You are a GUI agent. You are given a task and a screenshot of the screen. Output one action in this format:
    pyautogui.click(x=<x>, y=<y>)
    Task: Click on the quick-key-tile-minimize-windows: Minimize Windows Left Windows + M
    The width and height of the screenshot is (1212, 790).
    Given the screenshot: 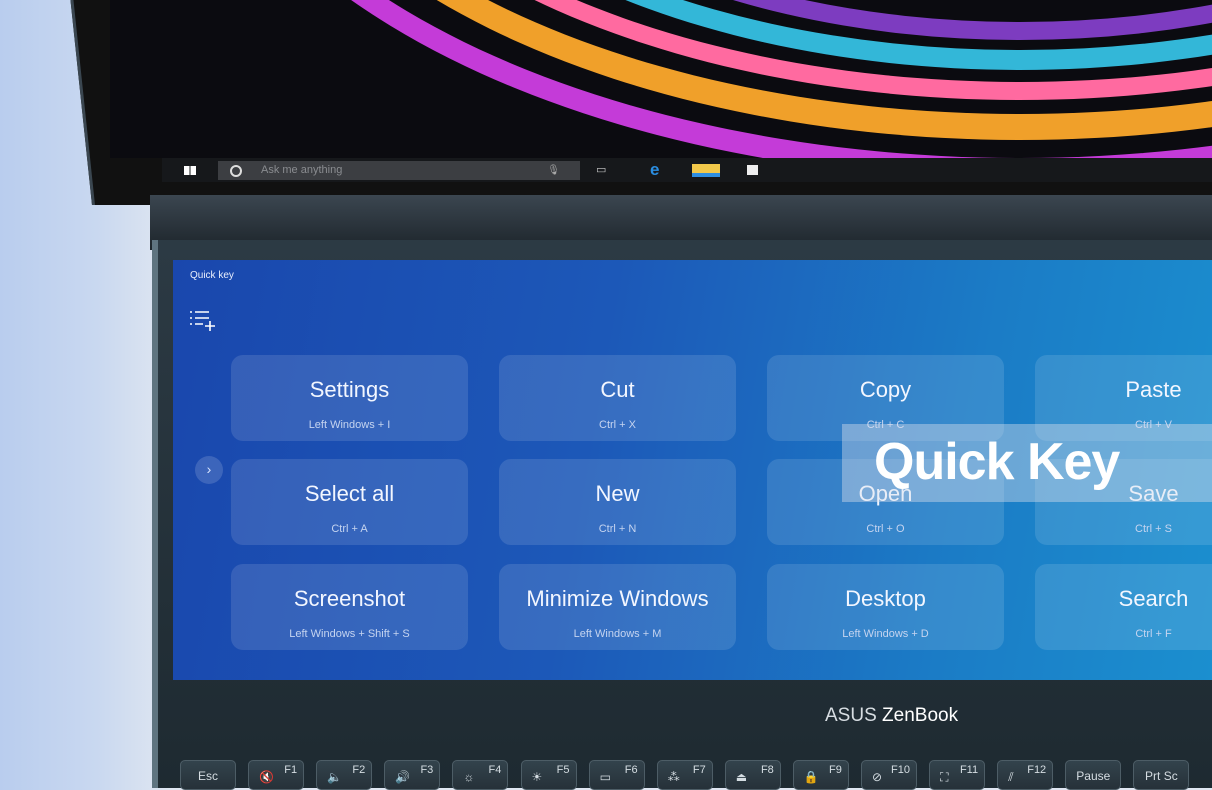 What is the action you would take?
    pyautogui.click(x=617, y=607)
    